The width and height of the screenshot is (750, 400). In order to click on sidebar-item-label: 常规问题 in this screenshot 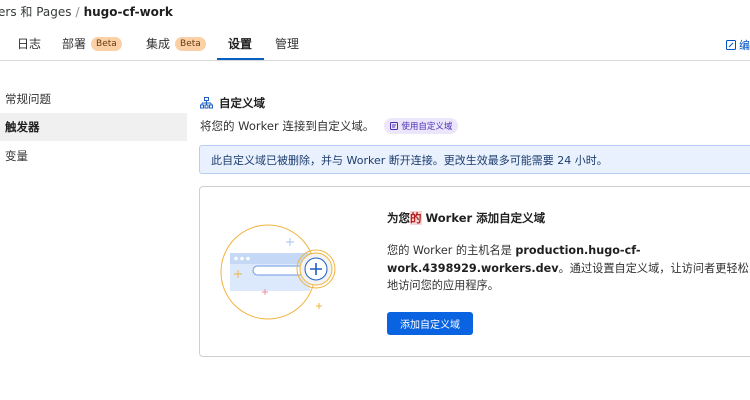, I will do `click(28, 99)`.